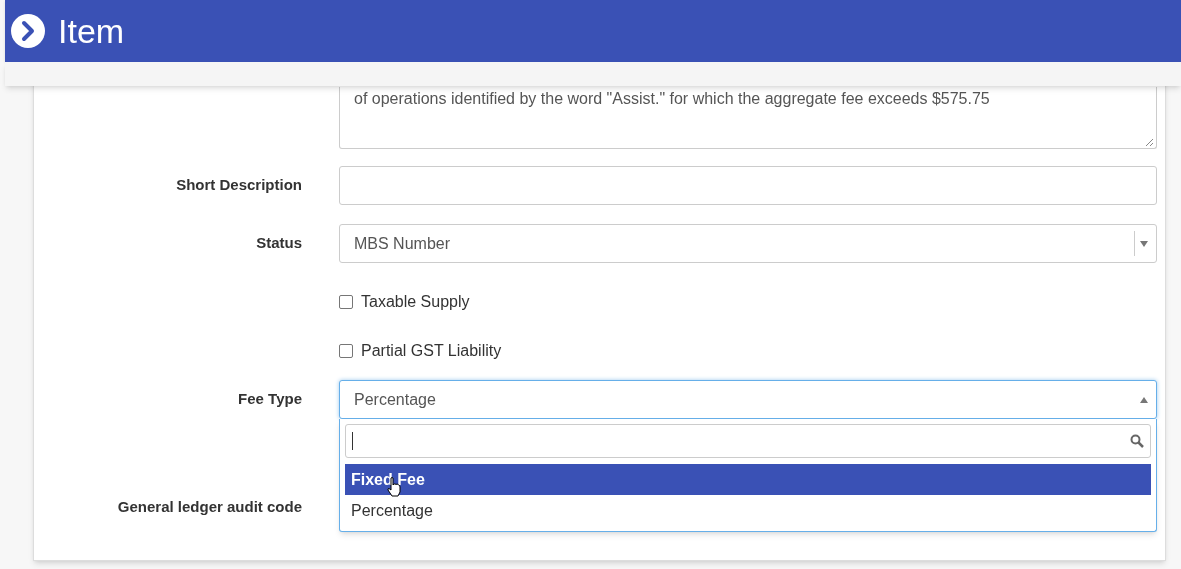 This screenshot has width=1181, height=569. What do you see at coordinates (748, 510) in the screenshot?
I see `dropdown-option: Percentage` at bounding box center [748, 510].